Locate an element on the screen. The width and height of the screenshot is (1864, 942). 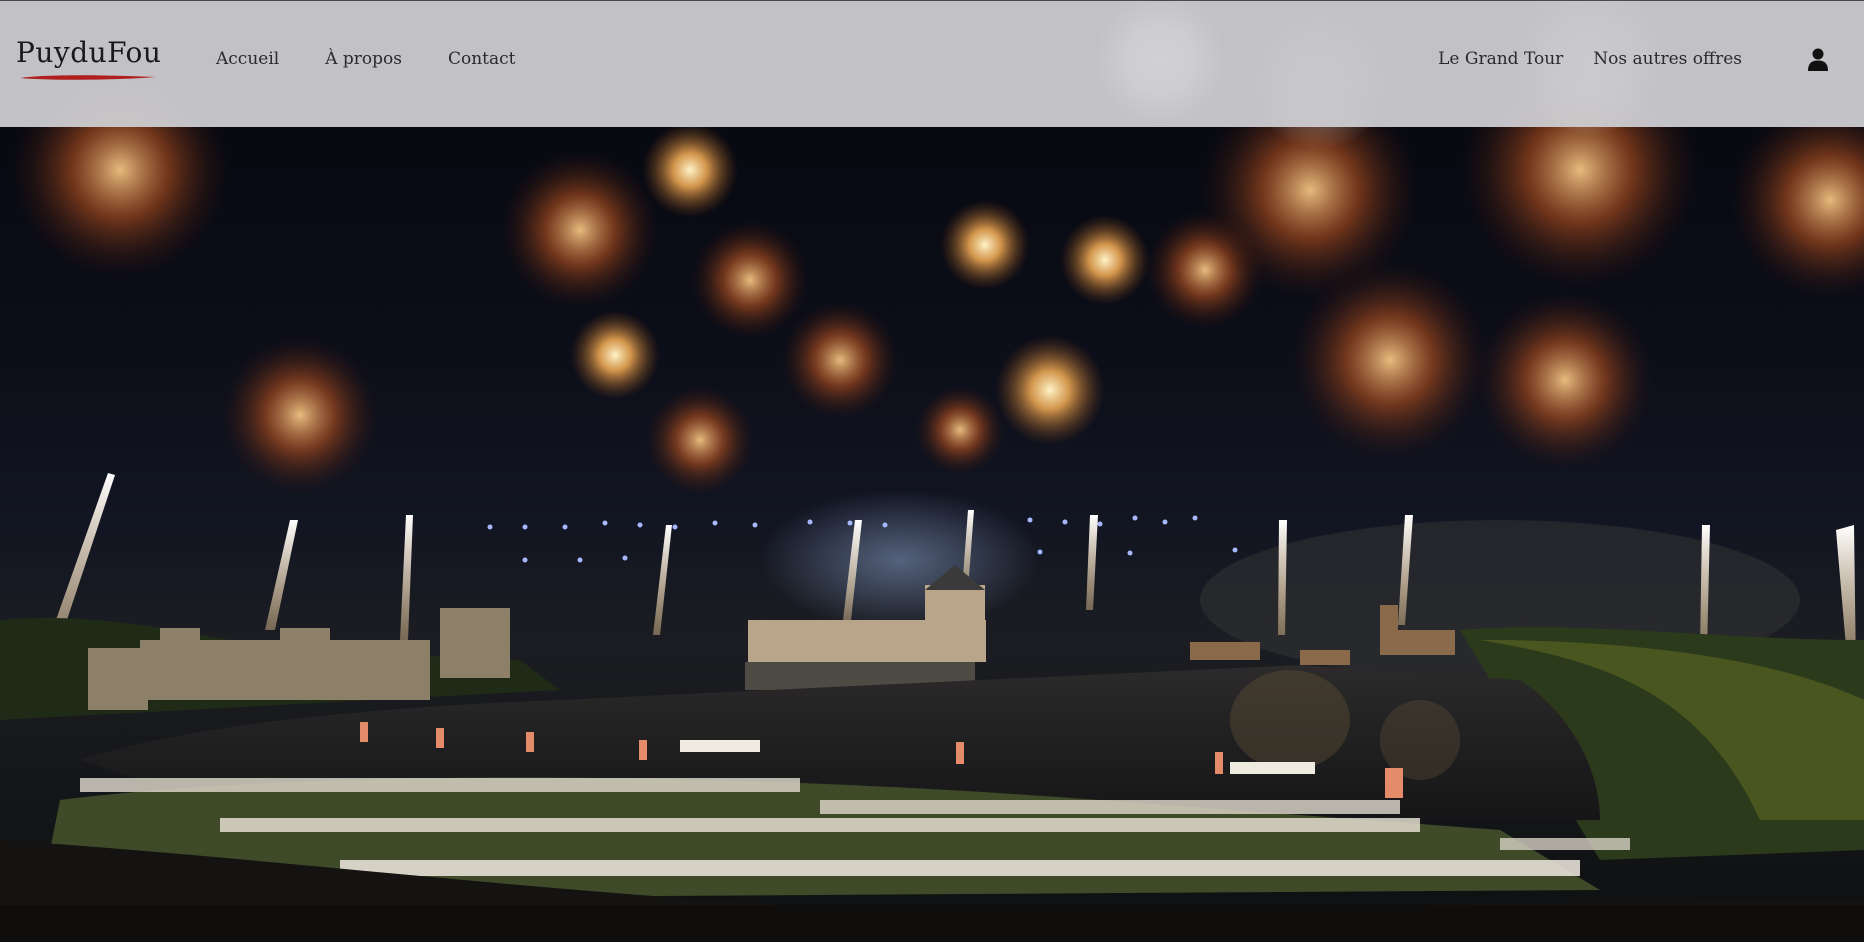
puydufou-logo: PuyduFou is located at coordinates (91, 64).